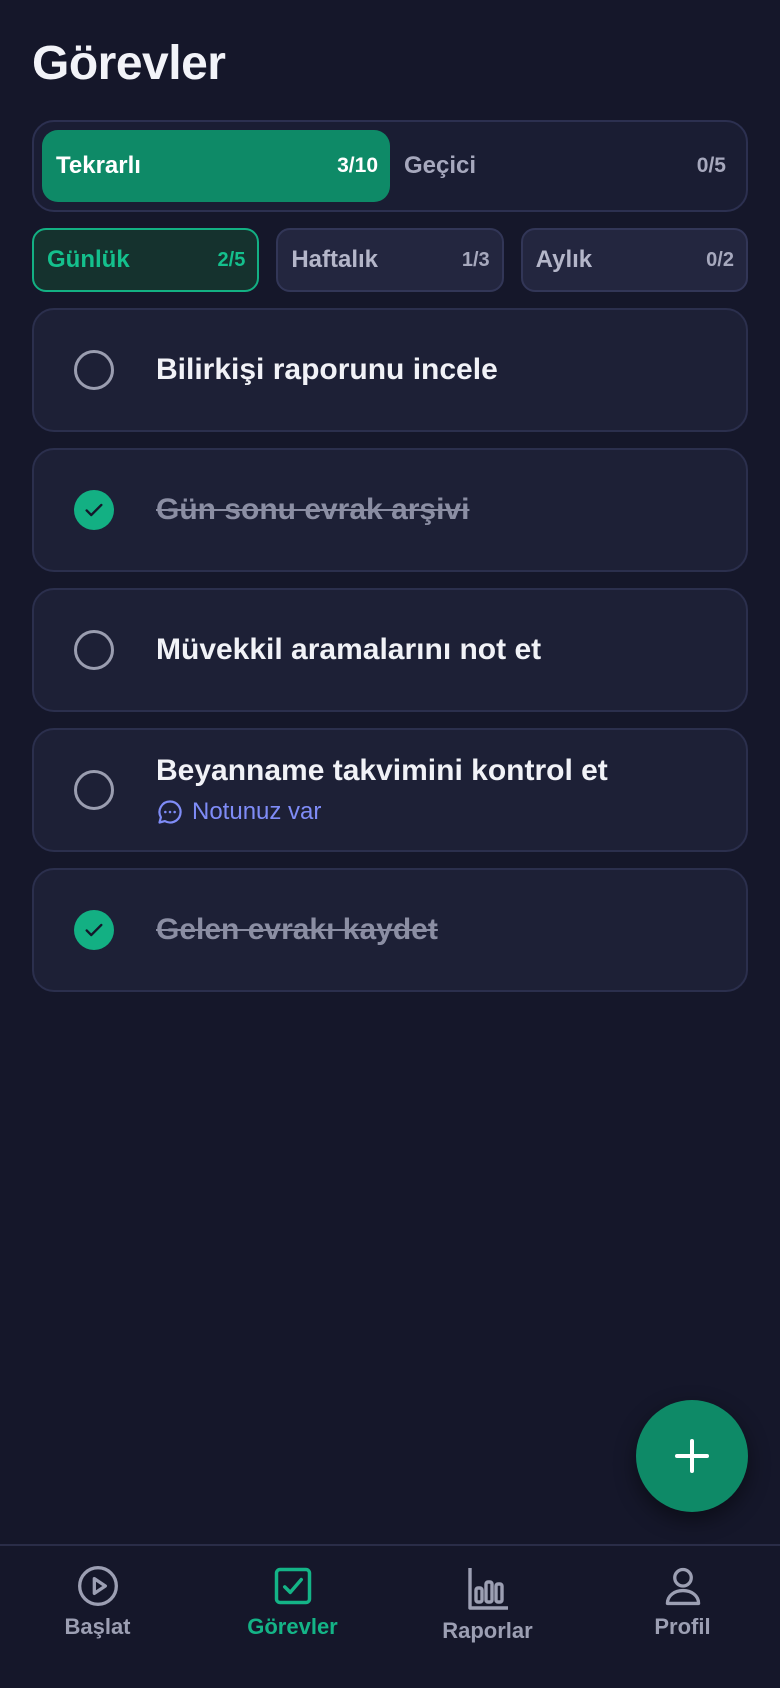 This screenshot has height=1688, width=780. Describe the element at coordinates (564, 166) in the screenshot. I see `segment-tab-temporary: Geçici 0/5` at that location.